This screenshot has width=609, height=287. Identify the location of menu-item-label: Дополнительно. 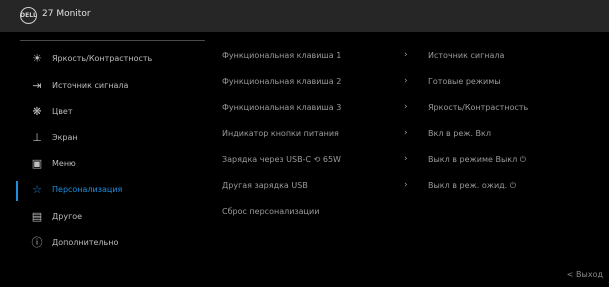
(85, 242).